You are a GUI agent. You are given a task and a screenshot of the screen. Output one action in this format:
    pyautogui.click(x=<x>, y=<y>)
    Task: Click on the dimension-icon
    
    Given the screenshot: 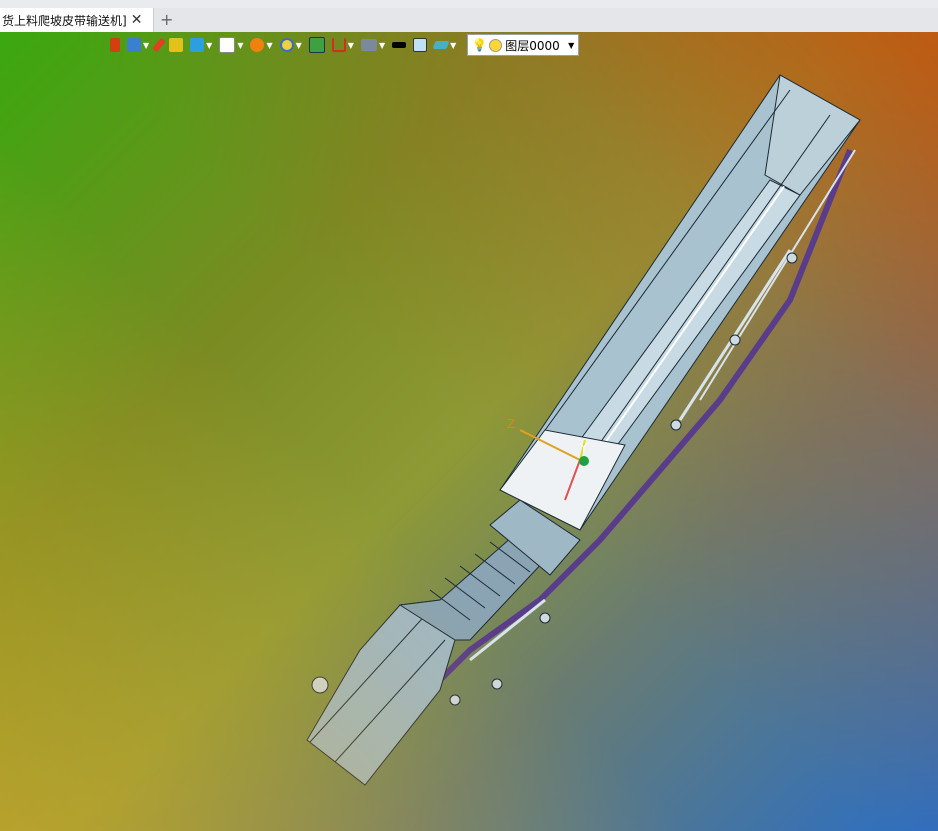 What is the action you would take?
    pyautogui.click(x=338, y=45)
    